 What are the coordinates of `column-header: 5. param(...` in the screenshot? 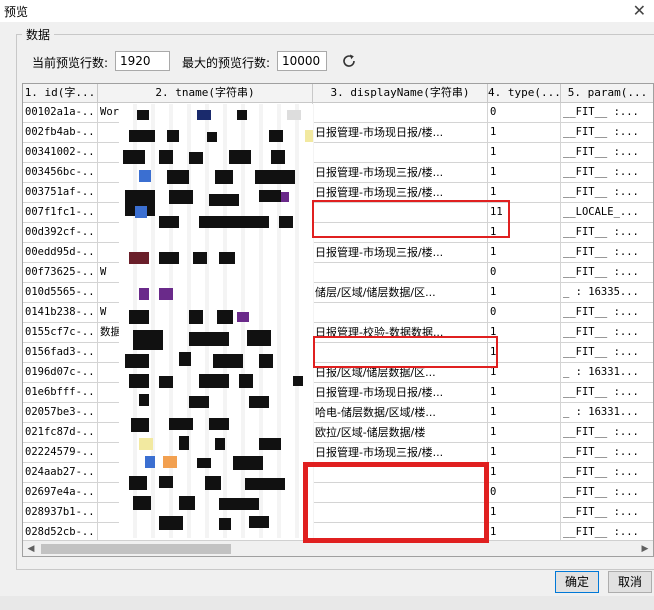 It's located at (607, 93).